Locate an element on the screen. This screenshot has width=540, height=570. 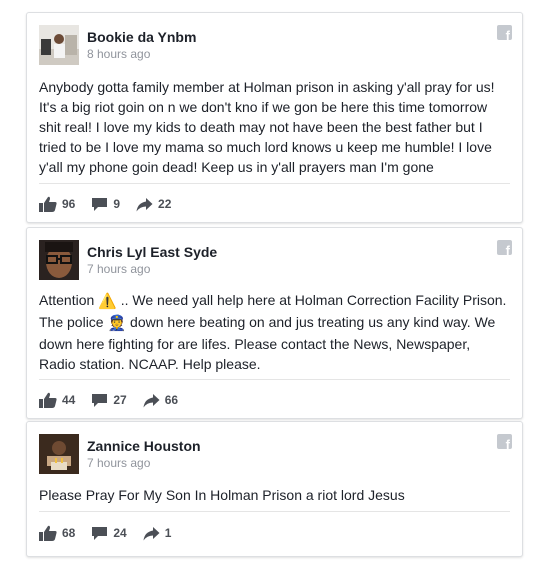
like-button: 44 is located at coordinates (57, 400).